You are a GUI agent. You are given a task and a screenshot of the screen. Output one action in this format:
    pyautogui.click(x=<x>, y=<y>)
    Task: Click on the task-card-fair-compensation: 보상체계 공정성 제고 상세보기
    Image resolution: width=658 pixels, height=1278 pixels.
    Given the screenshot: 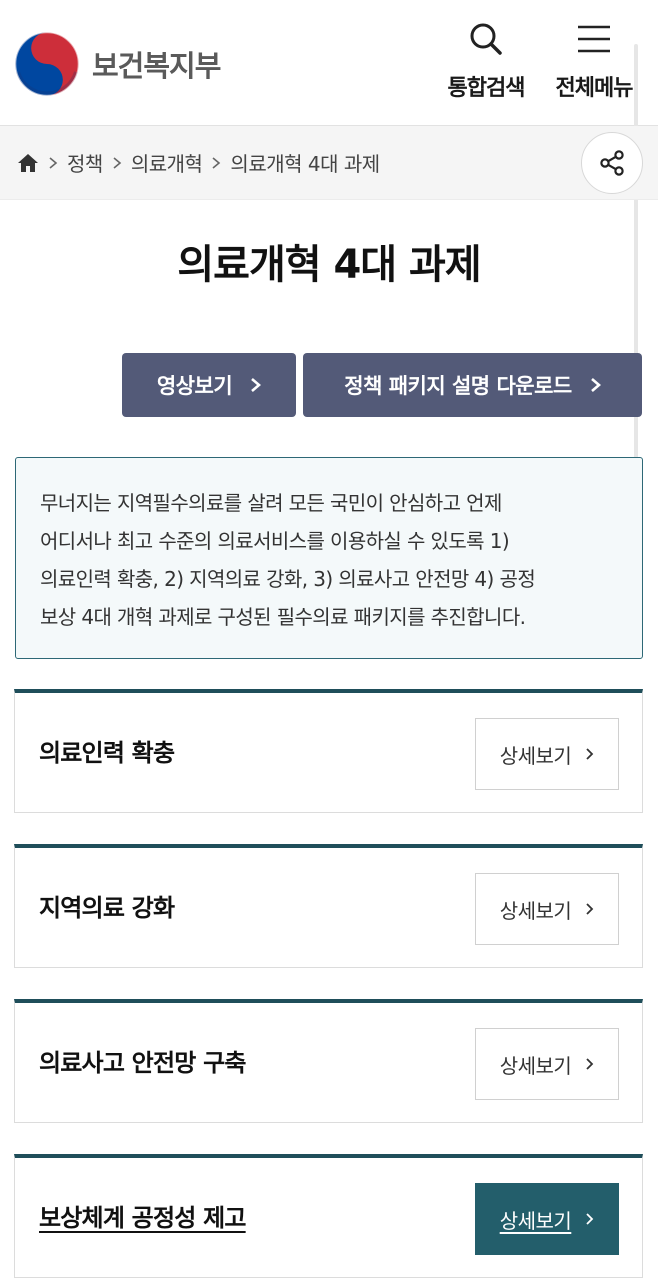 What is the action you would take?
    pyautogui.click(x=328, y=1216)
    